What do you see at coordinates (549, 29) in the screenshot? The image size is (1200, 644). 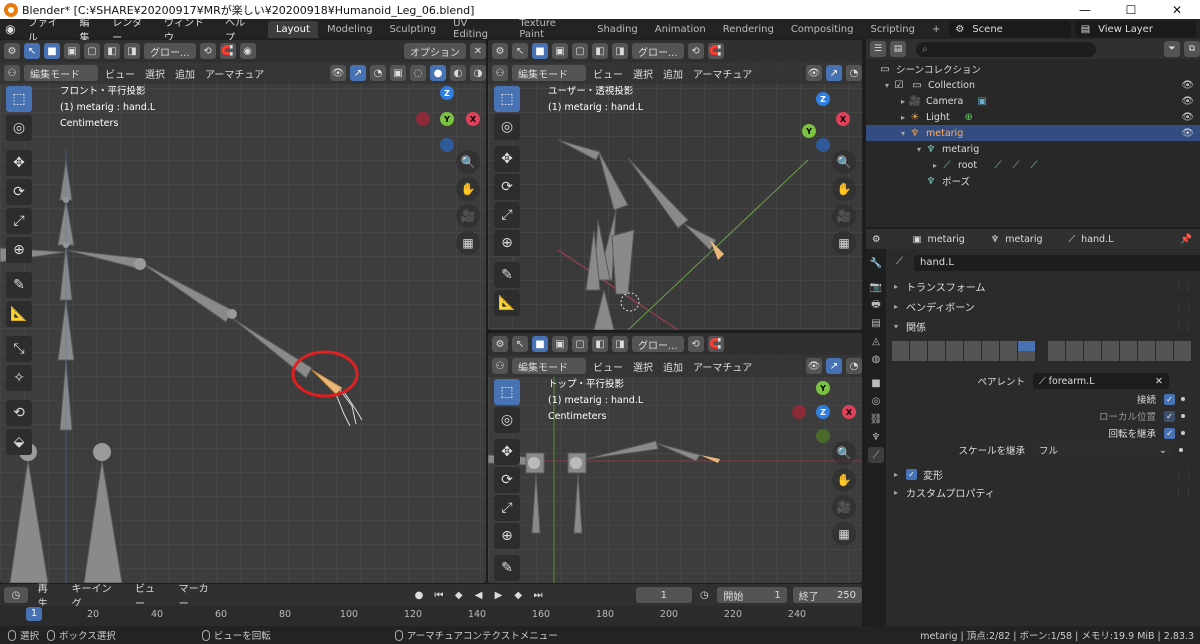 I see `tab-texture-paint: Texture Paint` at bounding box center [549, 29].